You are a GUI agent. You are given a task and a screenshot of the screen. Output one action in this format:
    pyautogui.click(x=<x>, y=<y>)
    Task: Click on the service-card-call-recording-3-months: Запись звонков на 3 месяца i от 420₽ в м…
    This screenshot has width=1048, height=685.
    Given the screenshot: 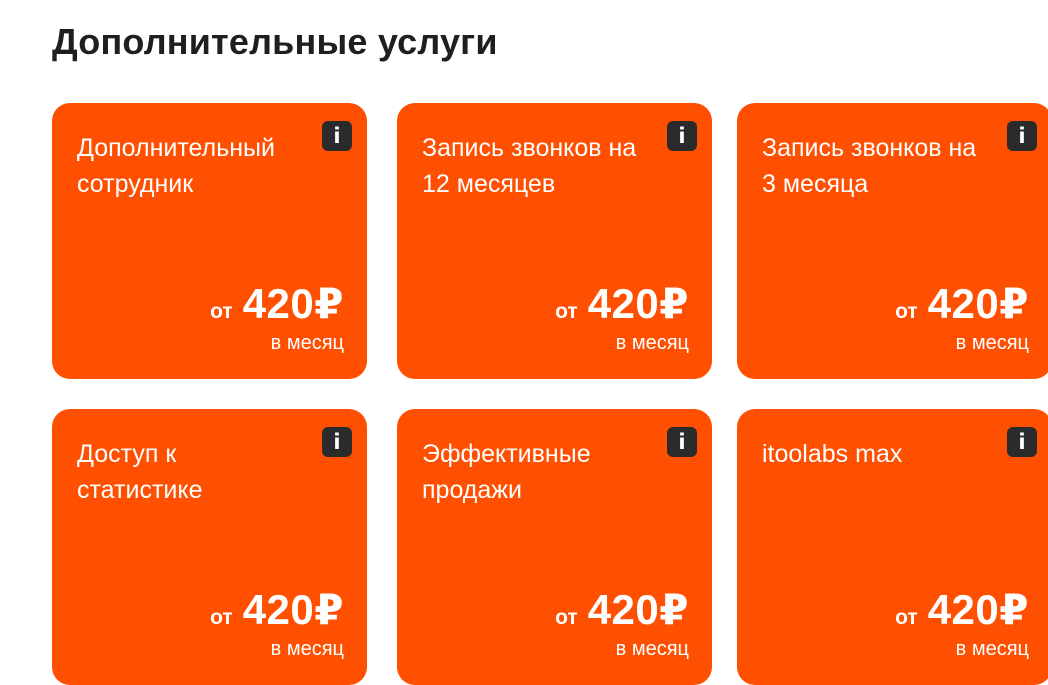 What is the action you would take?
    pyautogui.click(x=892, y=241)
    